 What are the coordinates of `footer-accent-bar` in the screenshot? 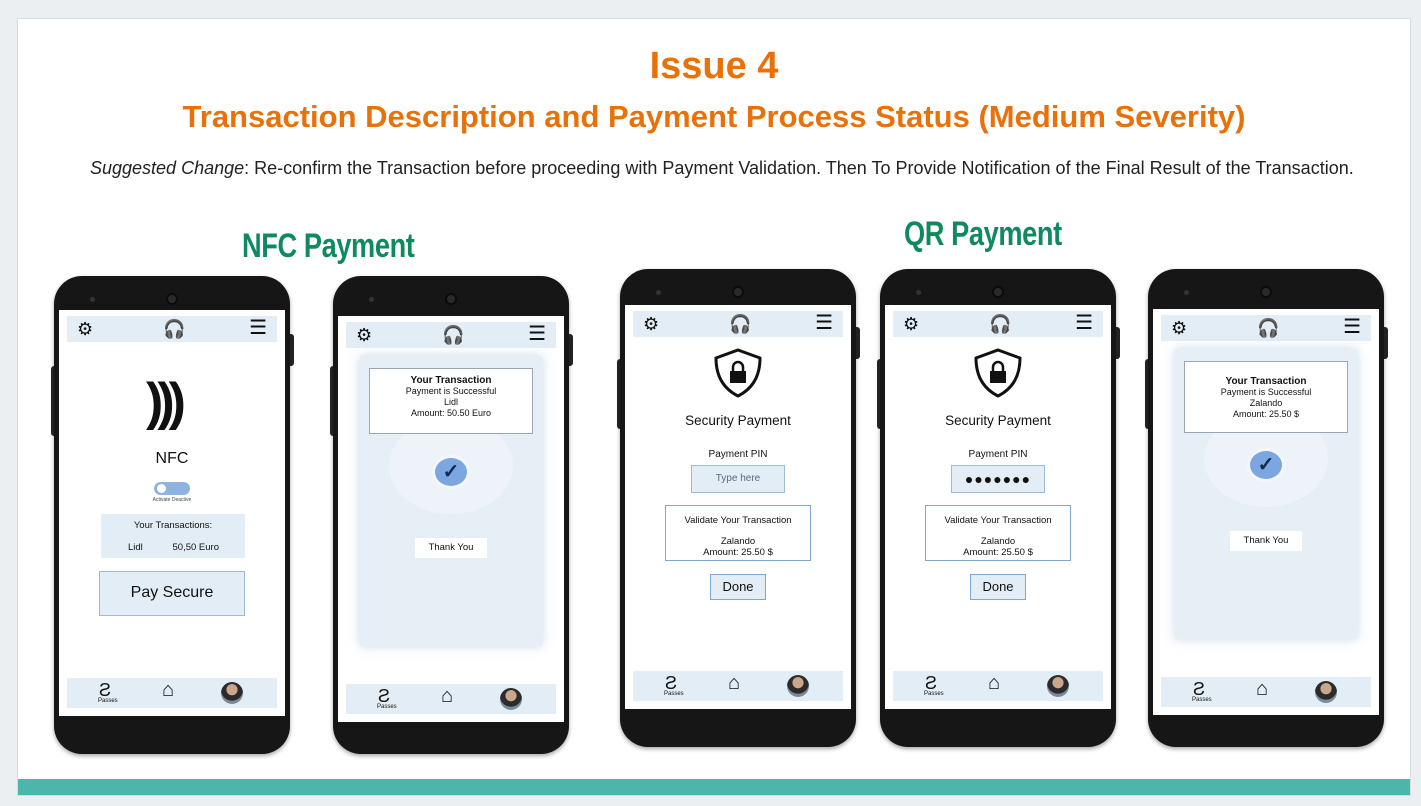 It's located at (714, 787).